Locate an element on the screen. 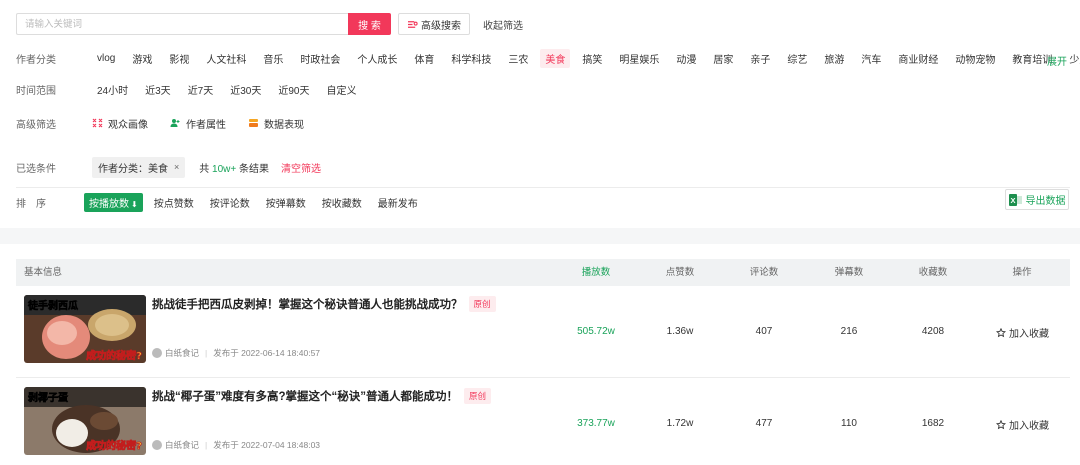  header-comment-count: 评论数 is located at coordinates (764, 272).